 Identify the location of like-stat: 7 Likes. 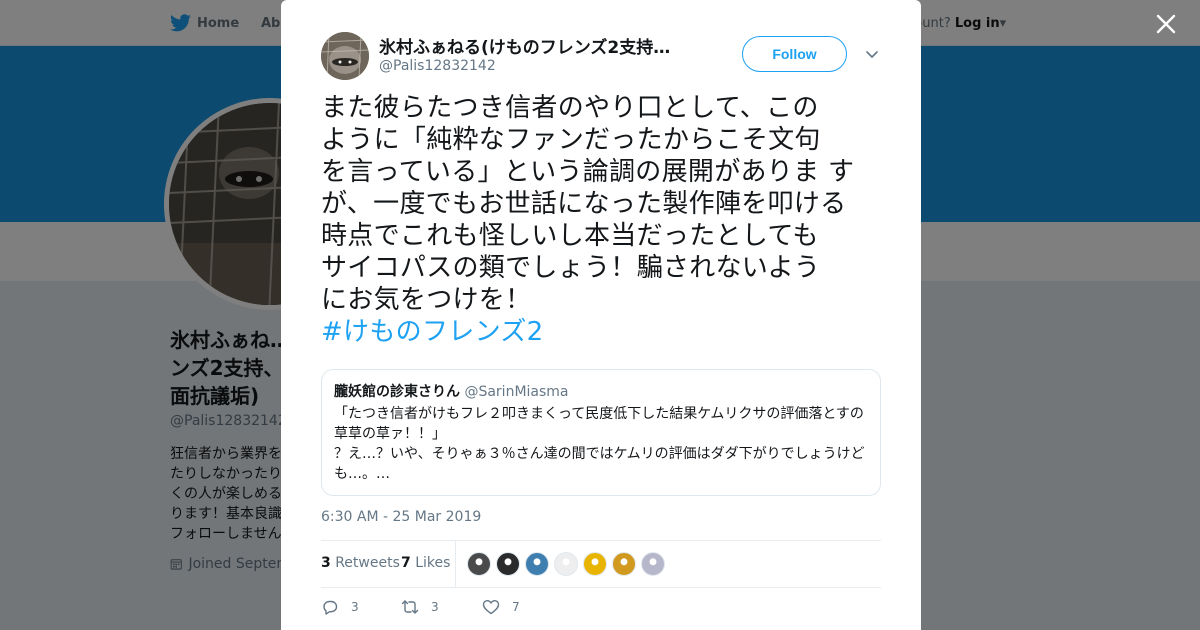
(425, 563).